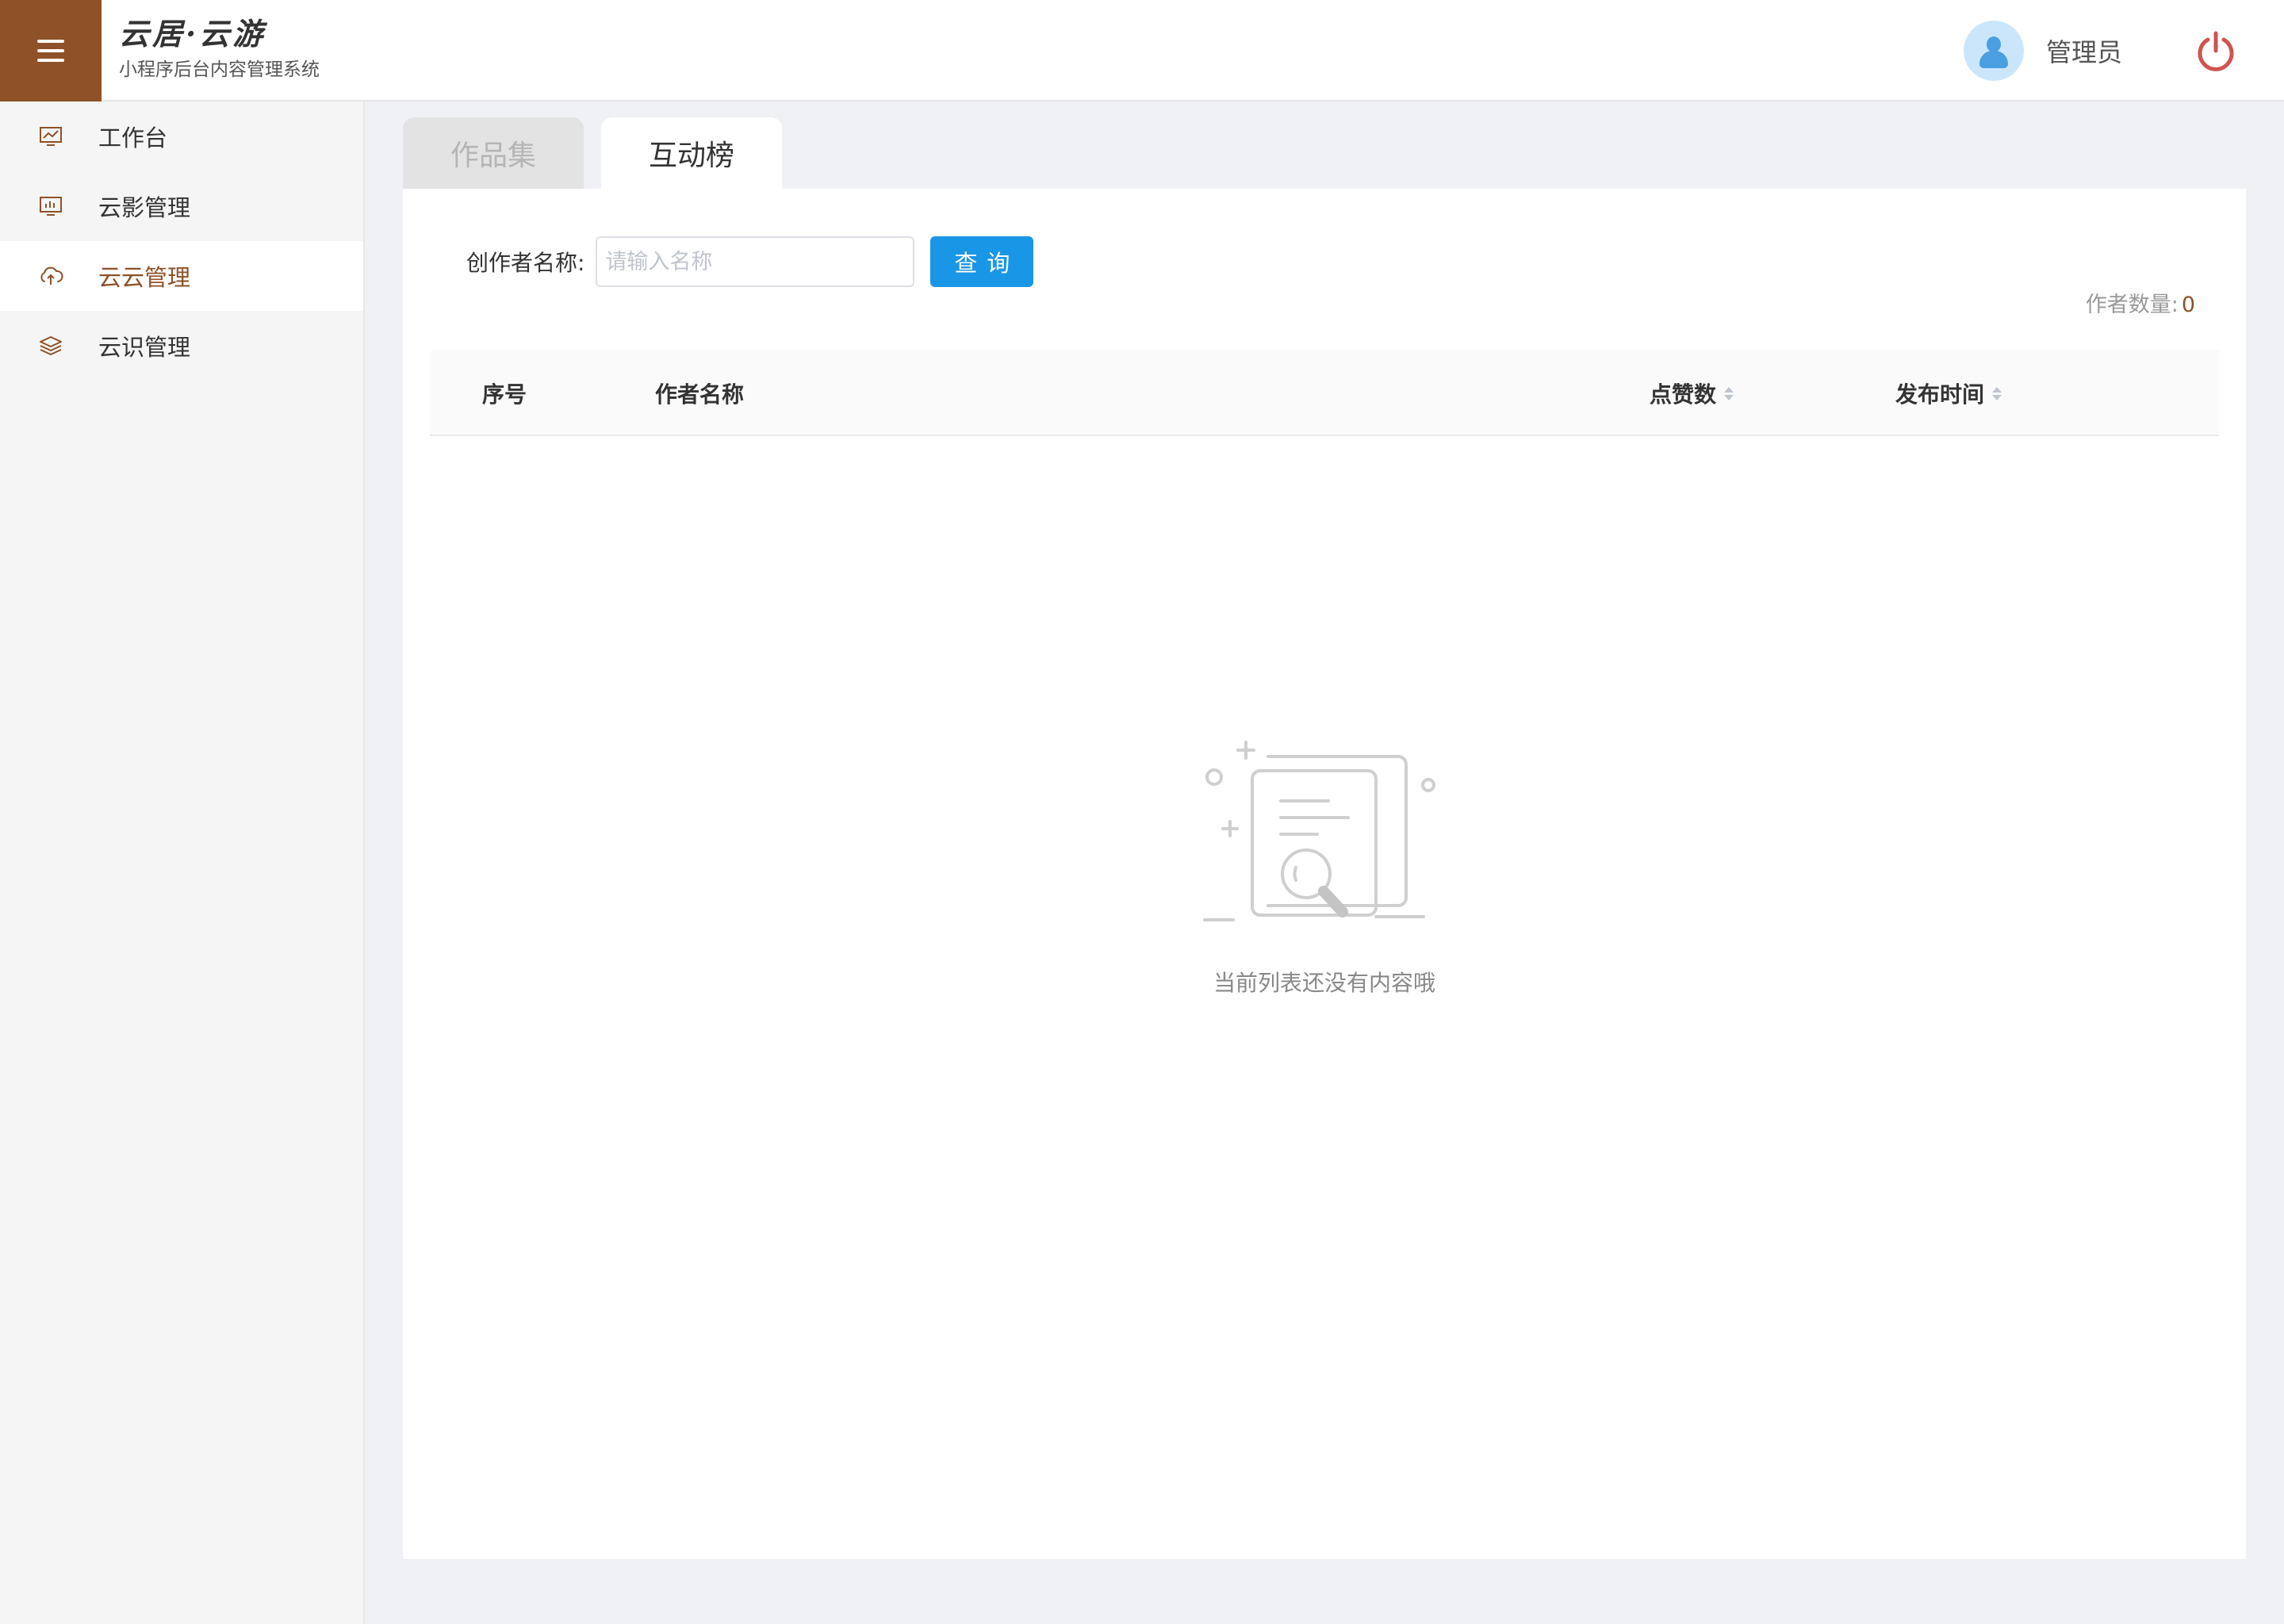  What do you see at coordinates (493, 153) in the screenshot?
I see `tab-portfolio: 作品集` at bounding box center [493, 153].